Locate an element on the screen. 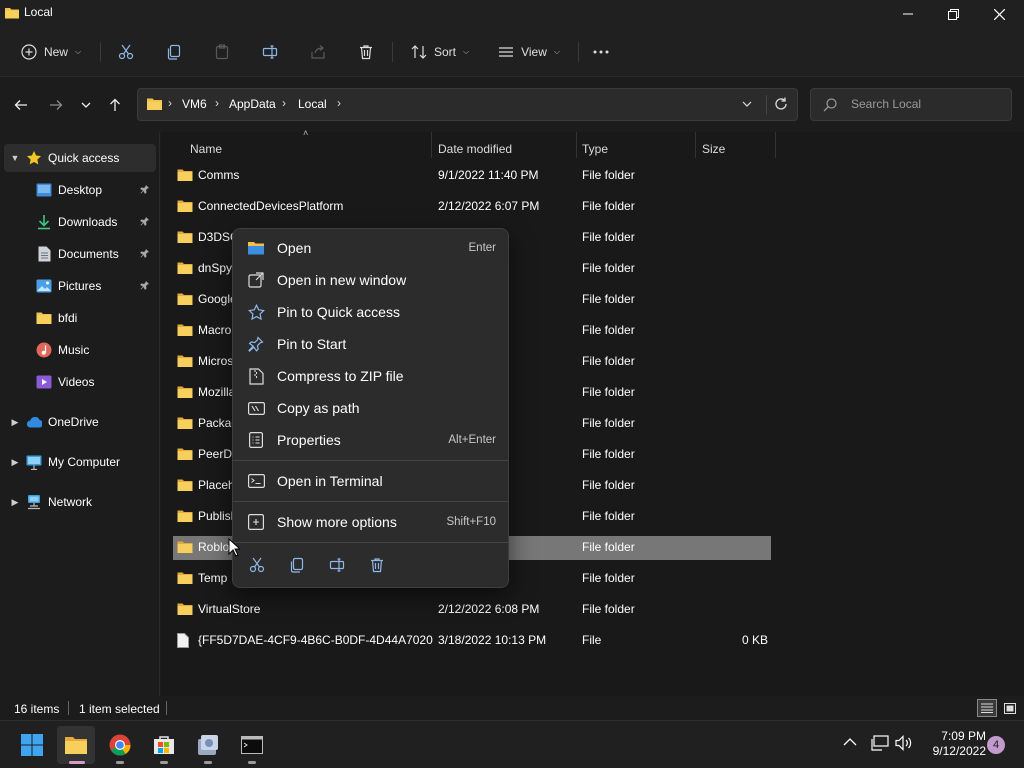 The image size is (1024, 768). menu-item-label: Open in Terminal is located at coordinates (330, 481).